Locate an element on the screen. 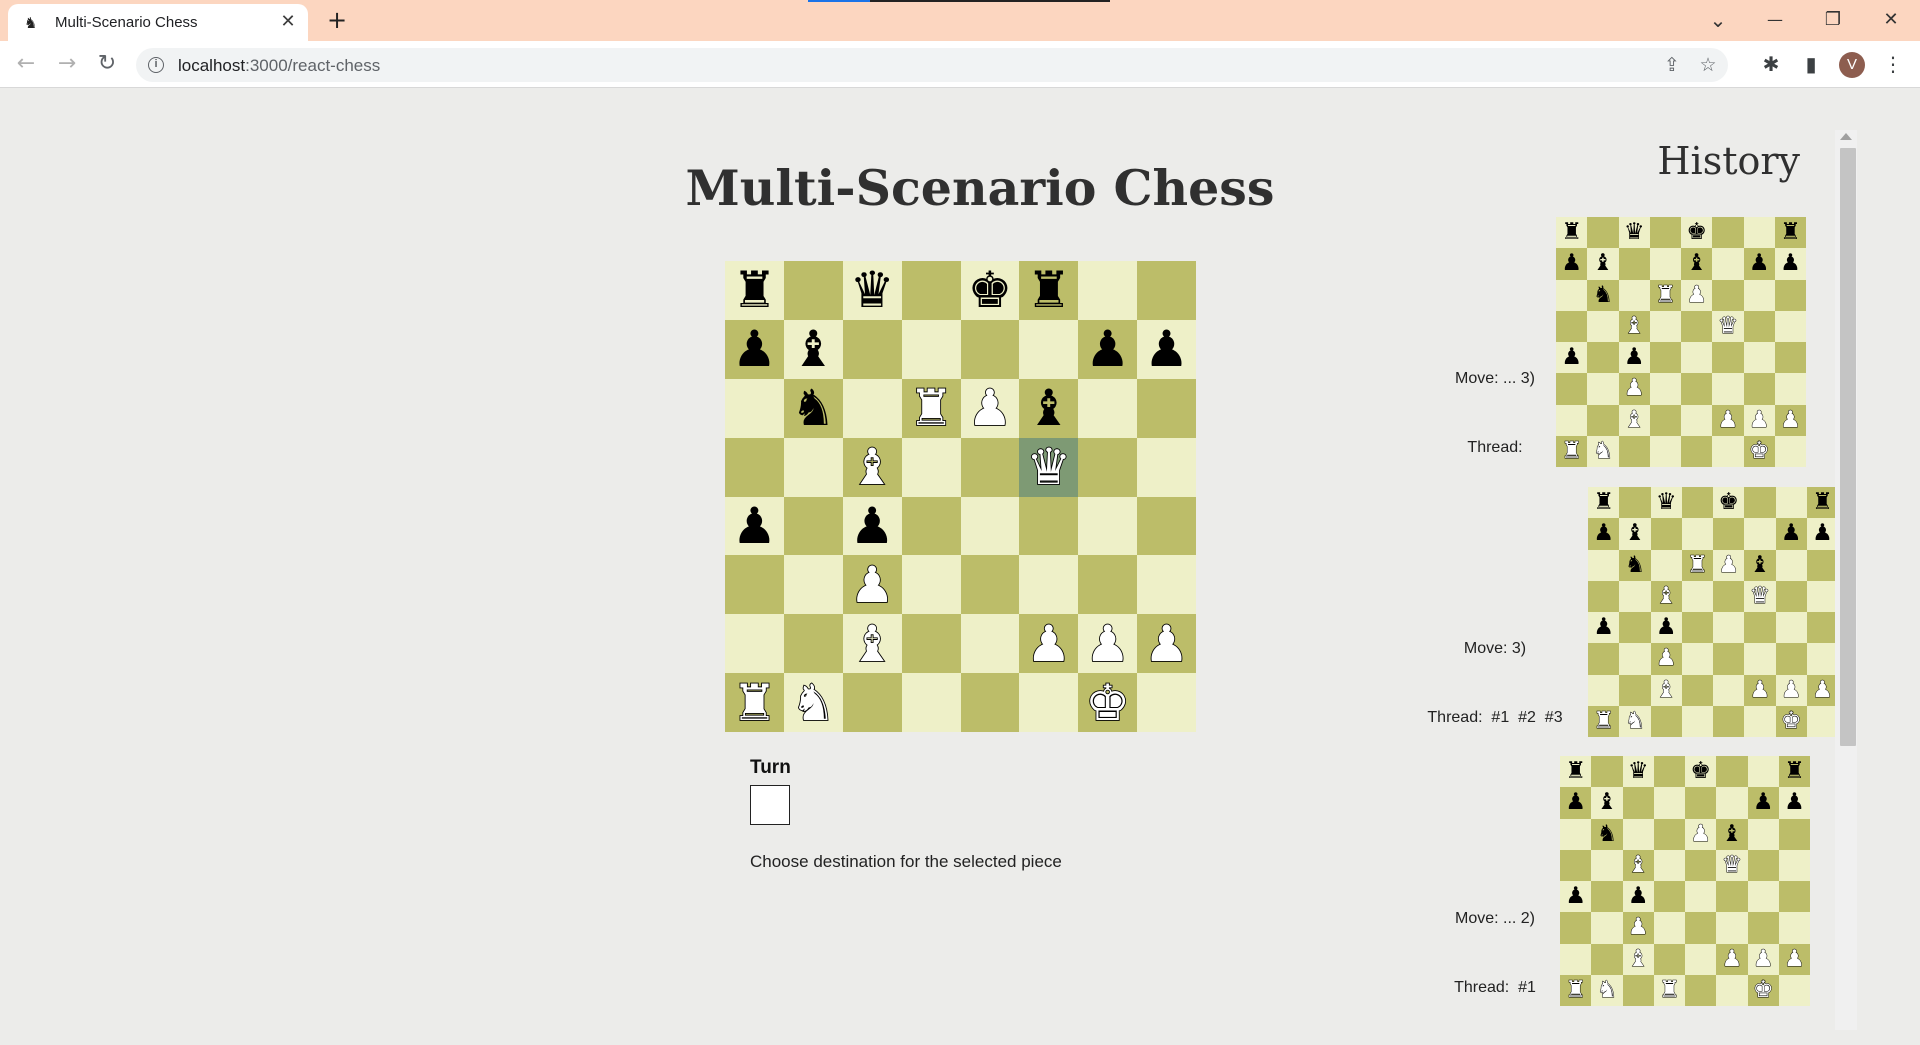  url-text: localhost:3000/react-chess is located at coordinates (279, 66).